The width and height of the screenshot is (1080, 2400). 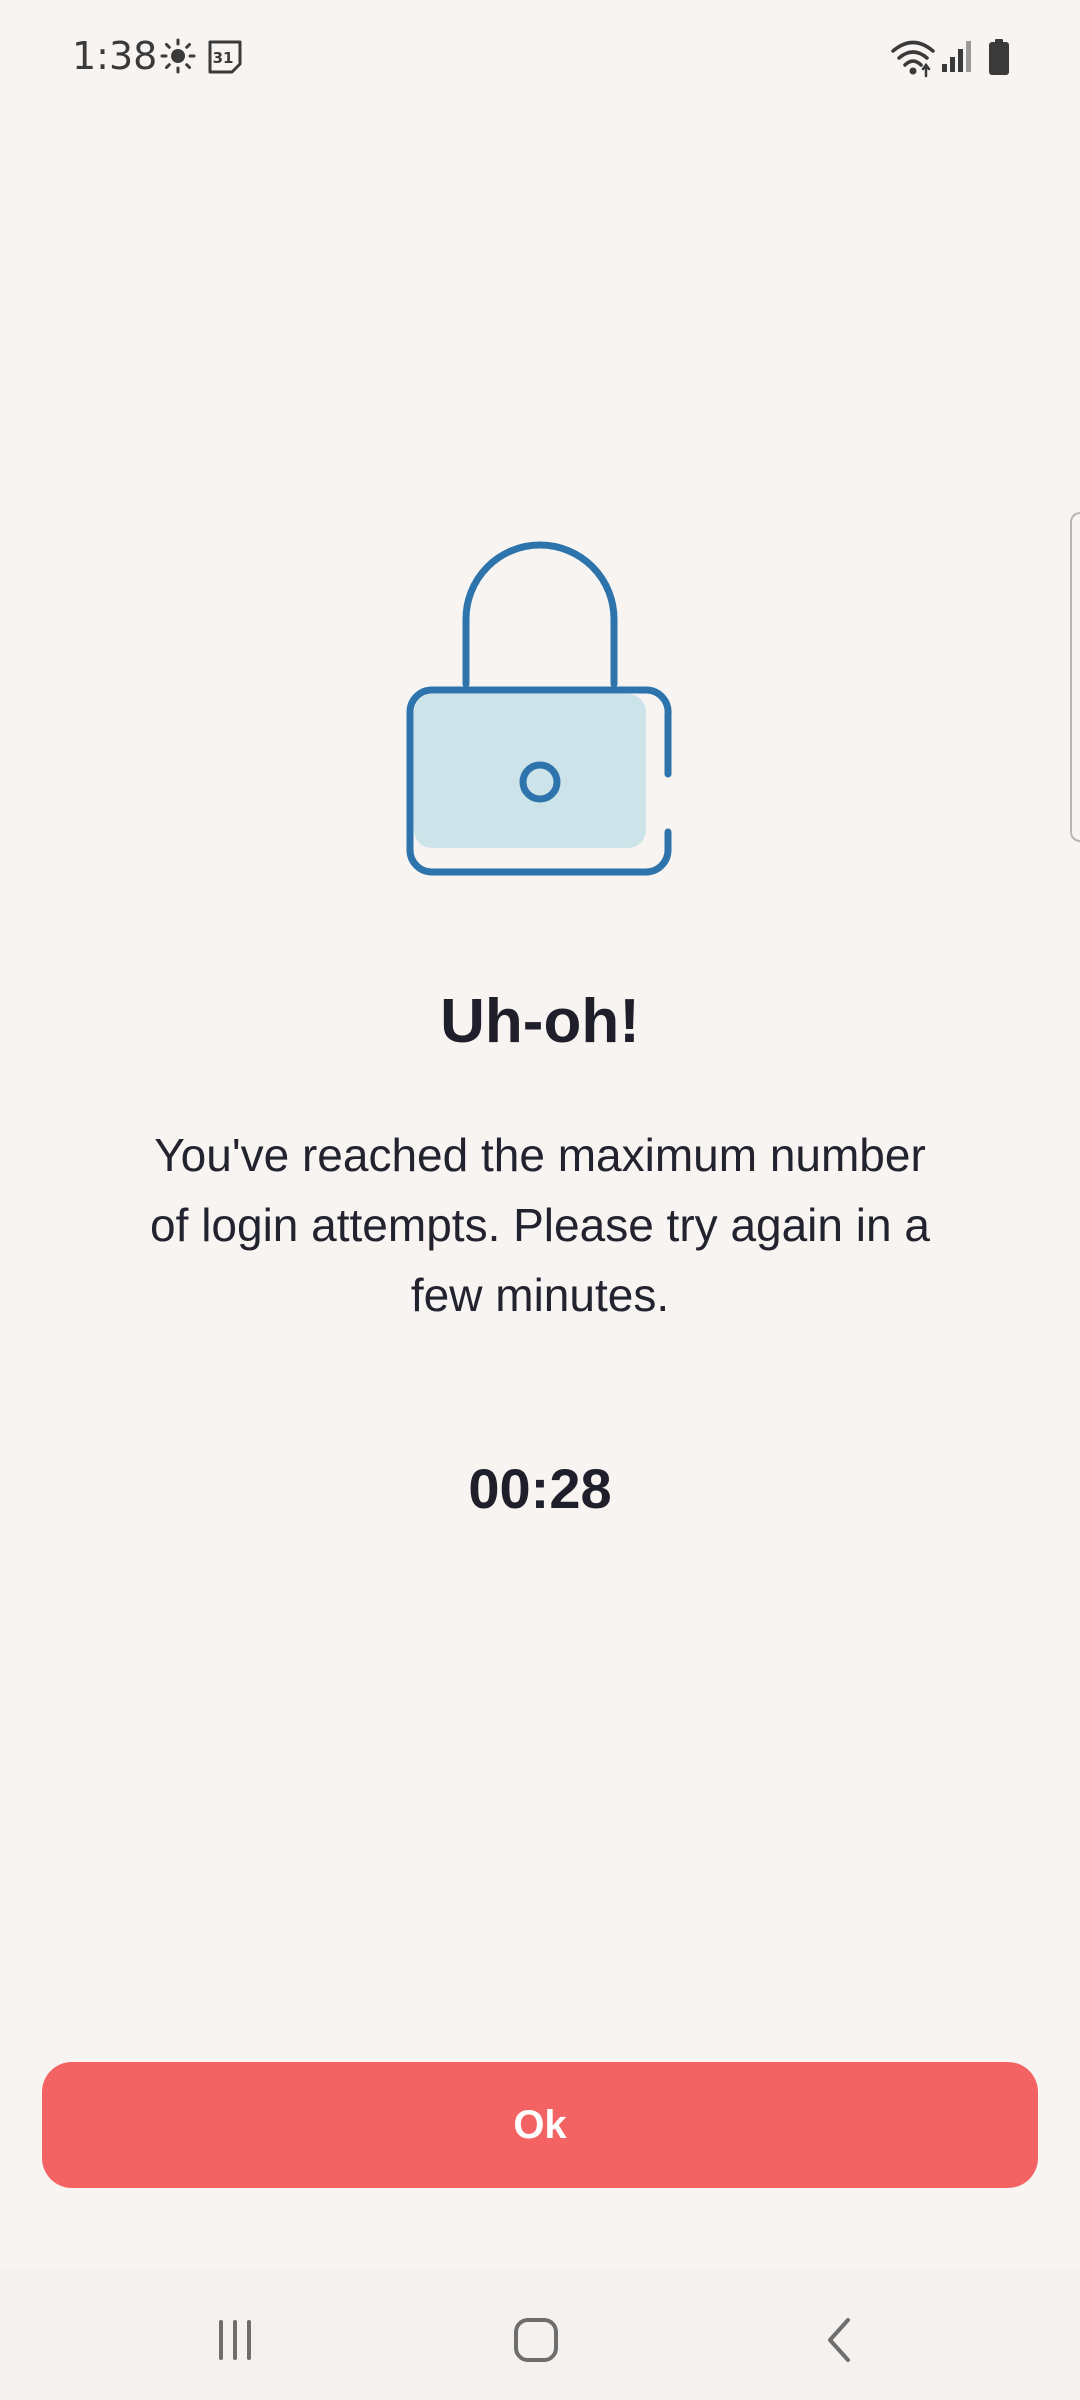 I want to click on navigation-bar, so click(x=540, y=2335).